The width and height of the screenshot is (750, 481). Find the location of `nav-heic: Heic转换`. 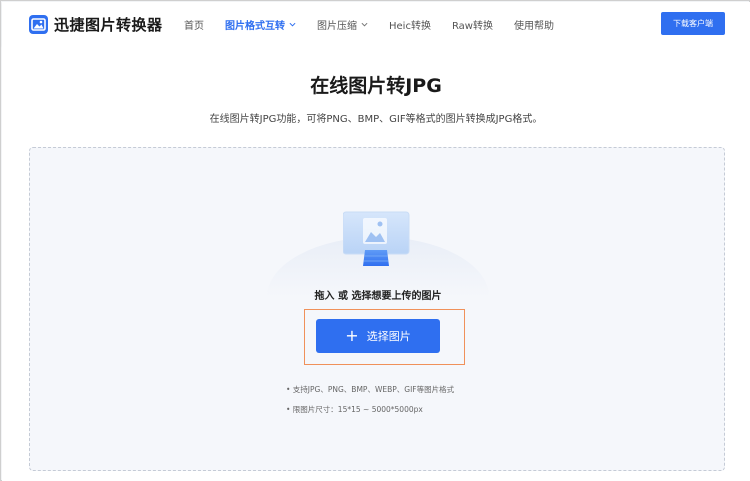

nav-heic: Heic转换 is located at coordinates (410, 24).